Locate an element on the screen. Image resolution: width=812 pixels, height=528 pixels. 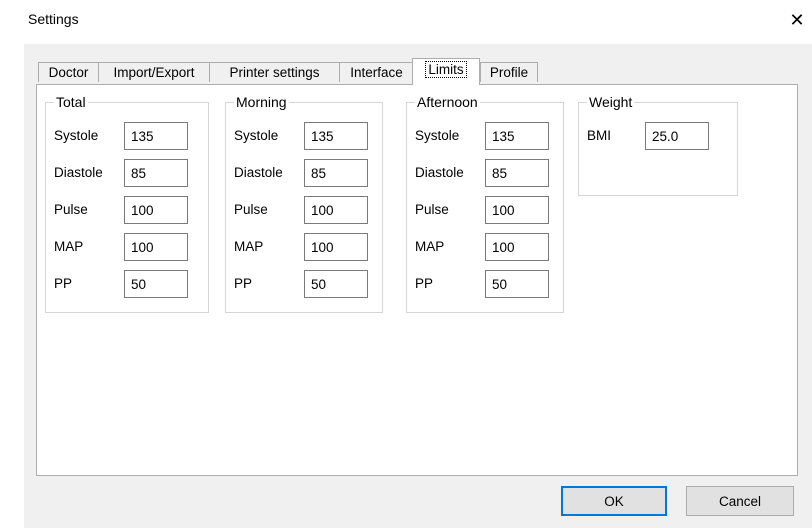
group-title: Morning is located at coordinates (261, 102).